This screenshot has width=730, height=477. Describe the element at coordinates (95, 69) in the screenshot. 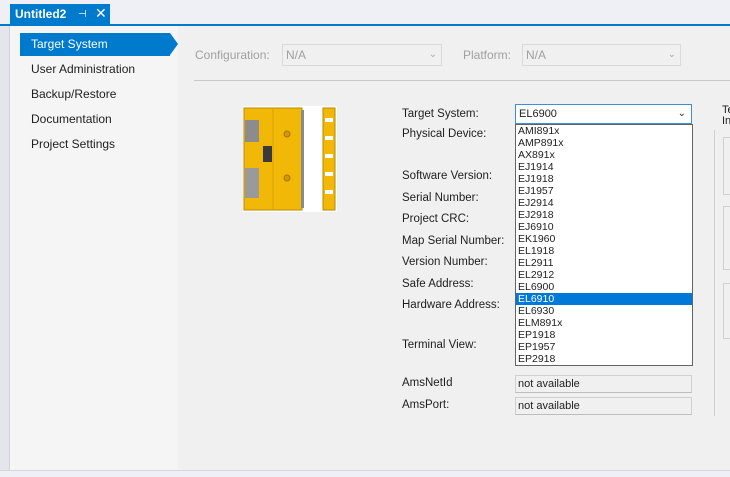

I see `sidebar-item-user-administration: User Administration` at that location.